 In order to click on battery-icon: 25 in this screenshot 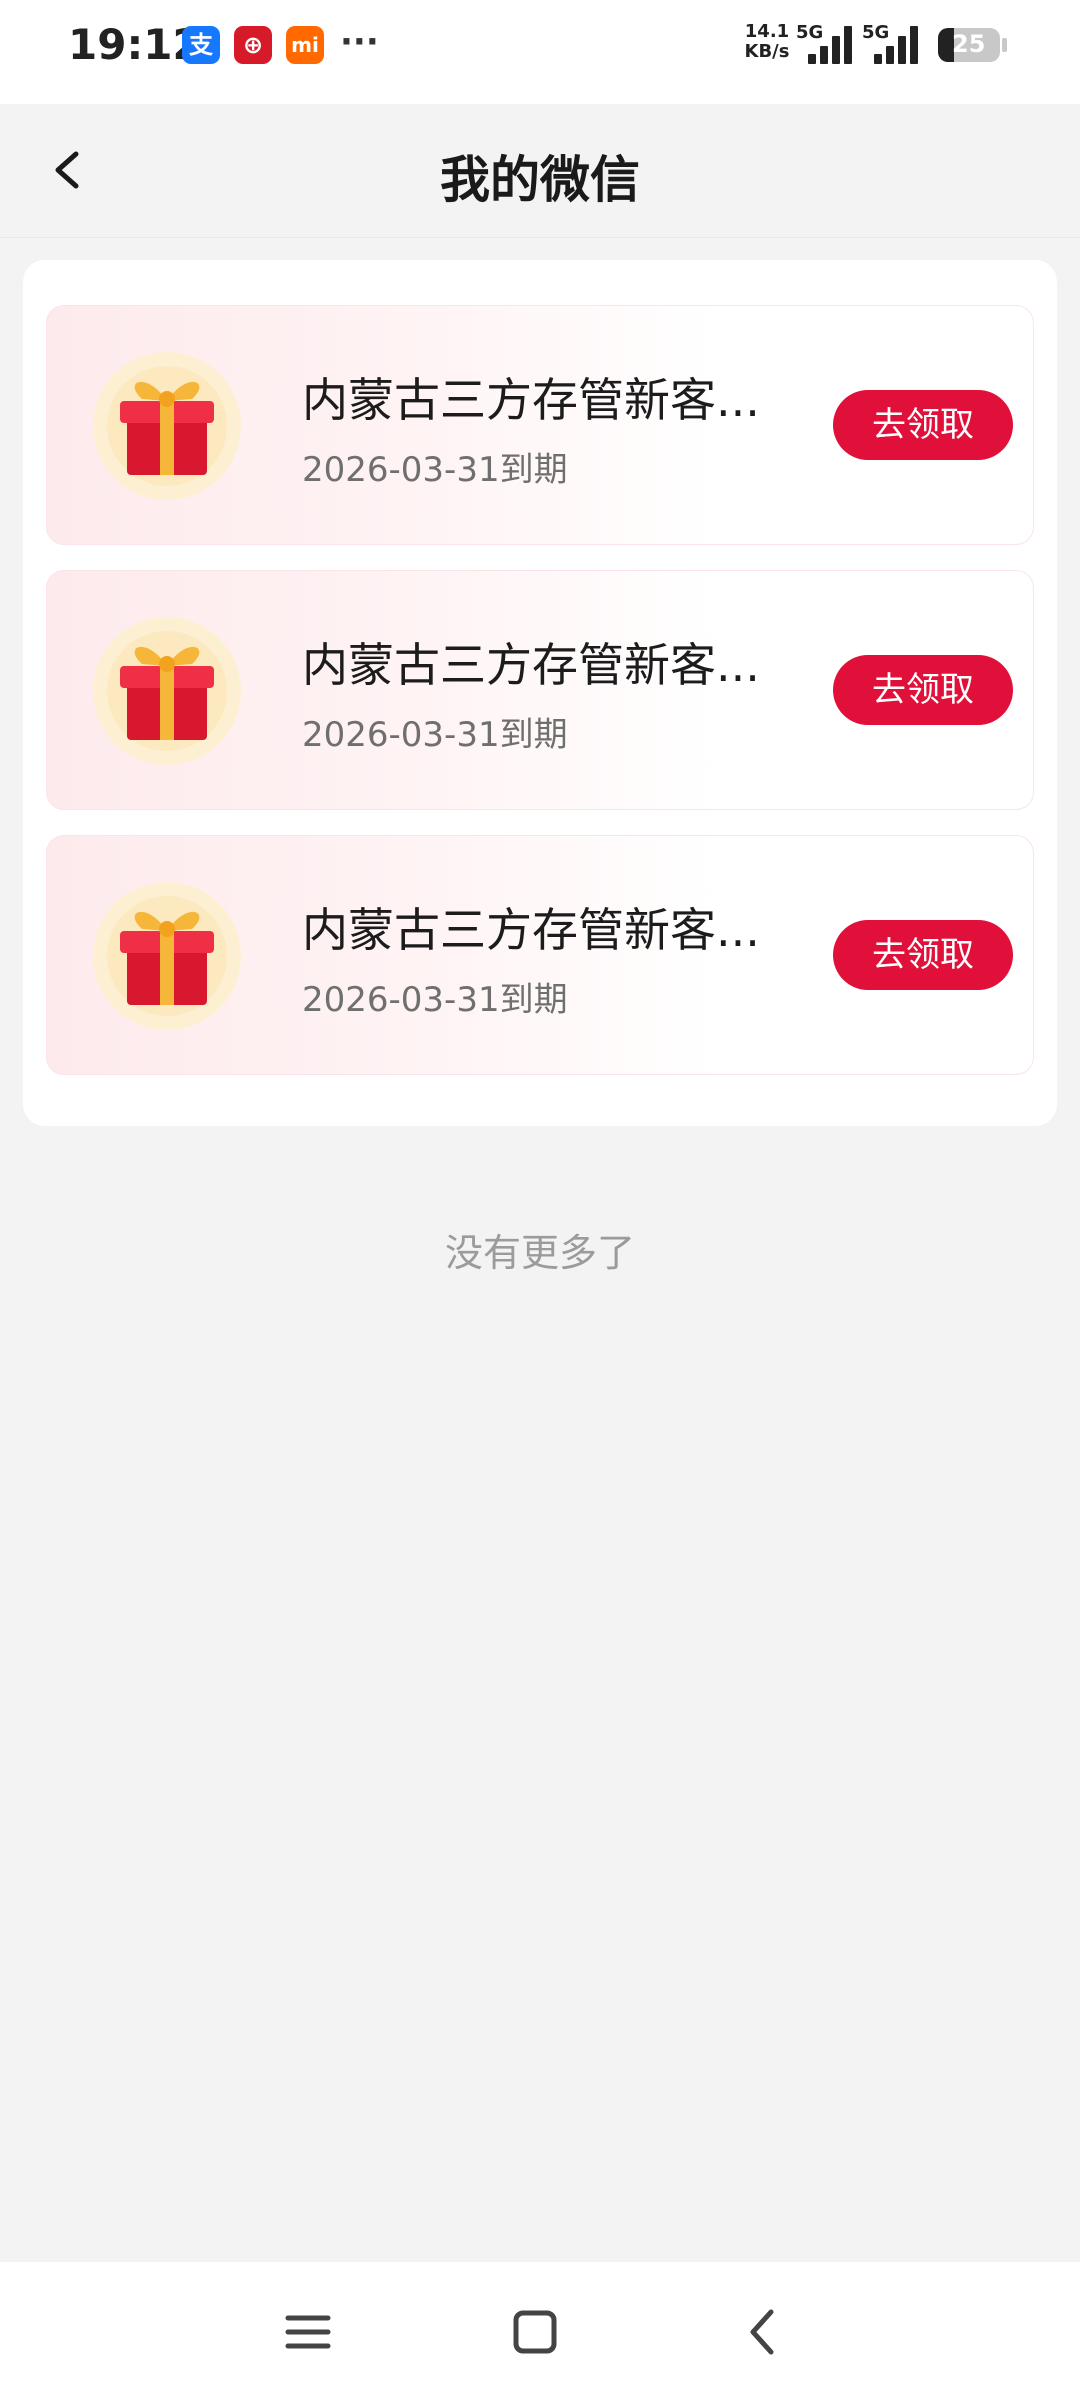, I will do `click(969, 45)`.